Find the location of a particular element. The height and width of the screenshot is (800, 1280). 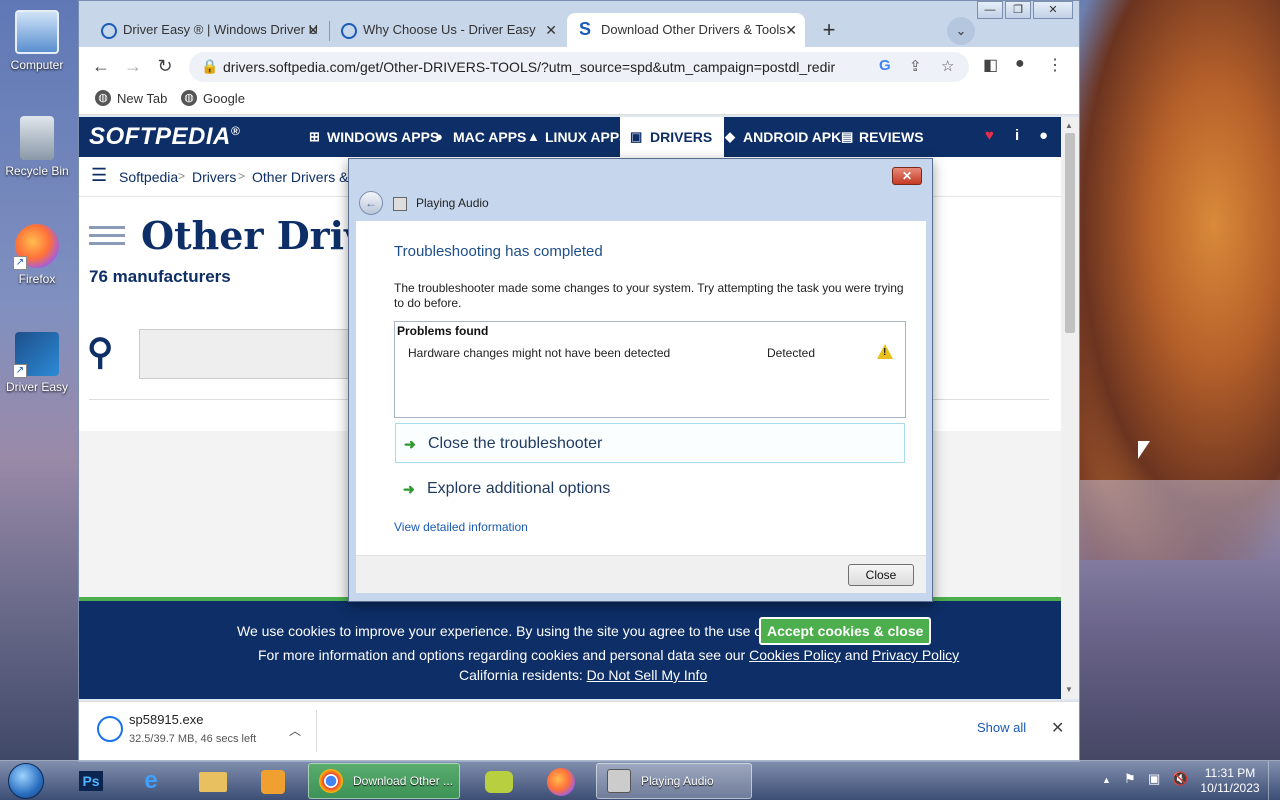

bookmark-google: ◍ Google is located at coordinates (213, 98).